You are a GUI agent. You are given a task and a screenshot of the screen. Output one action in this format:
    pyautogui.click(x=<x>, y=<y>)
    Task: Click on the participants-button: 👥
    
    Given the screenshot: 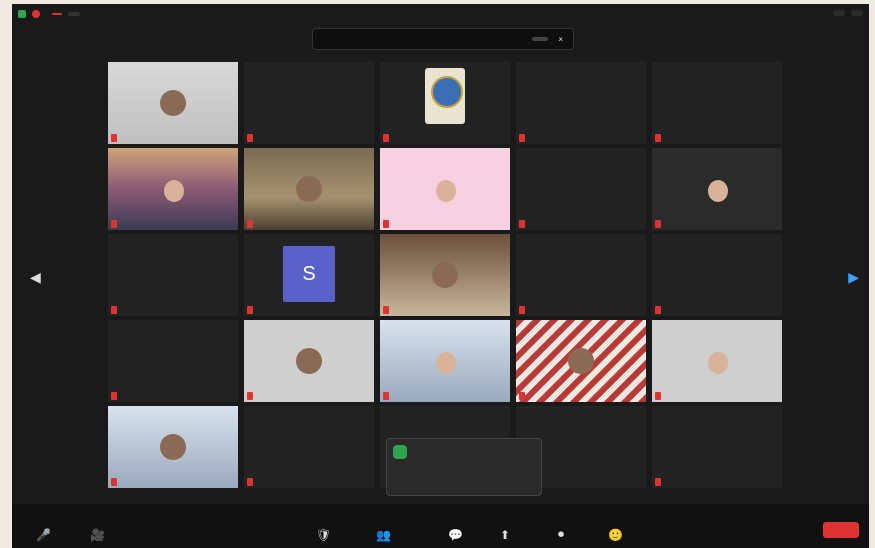 What is the action you would take?
    pyautogui.click(x=383, y=536)
    